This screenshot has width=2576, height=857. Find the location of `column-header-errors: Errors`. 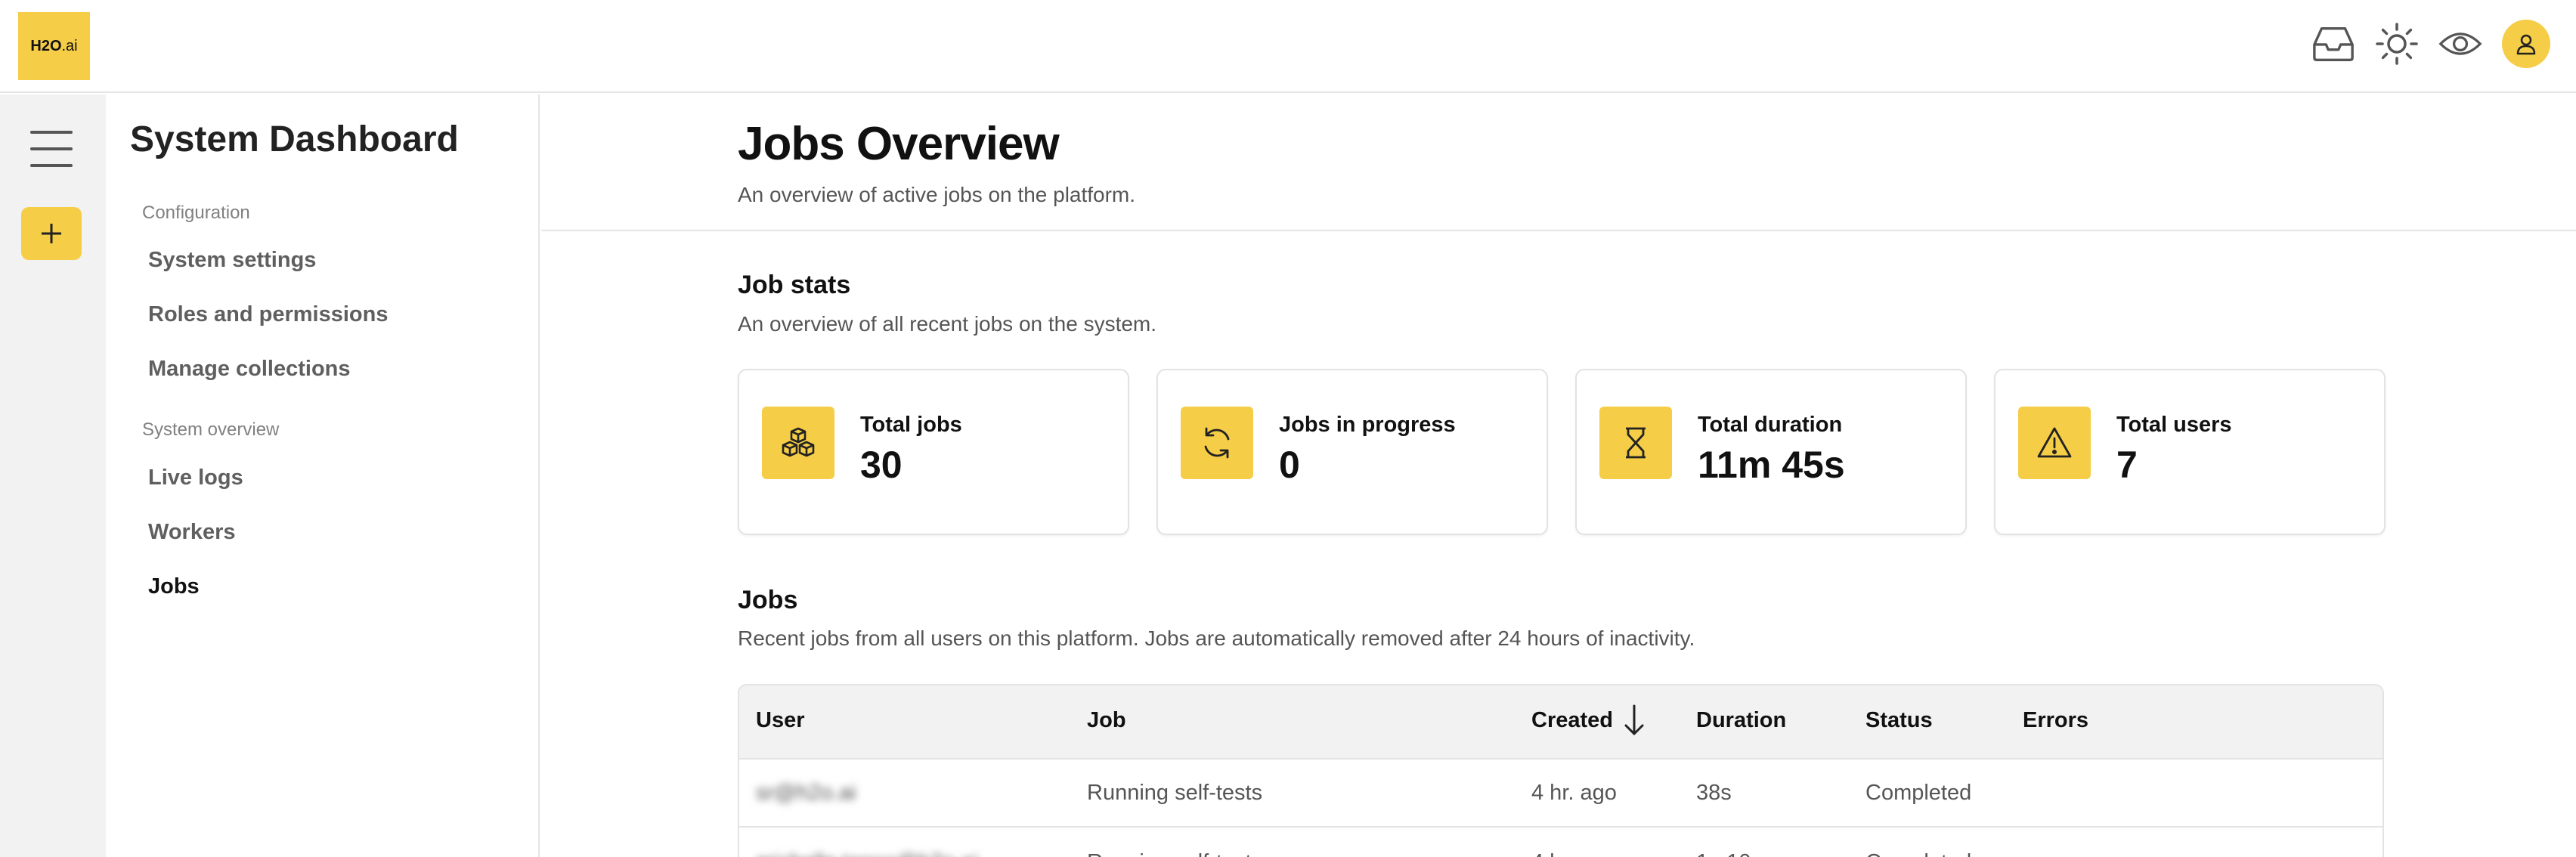

column-header-errors: Errors is located at coordinates (2055, 720).